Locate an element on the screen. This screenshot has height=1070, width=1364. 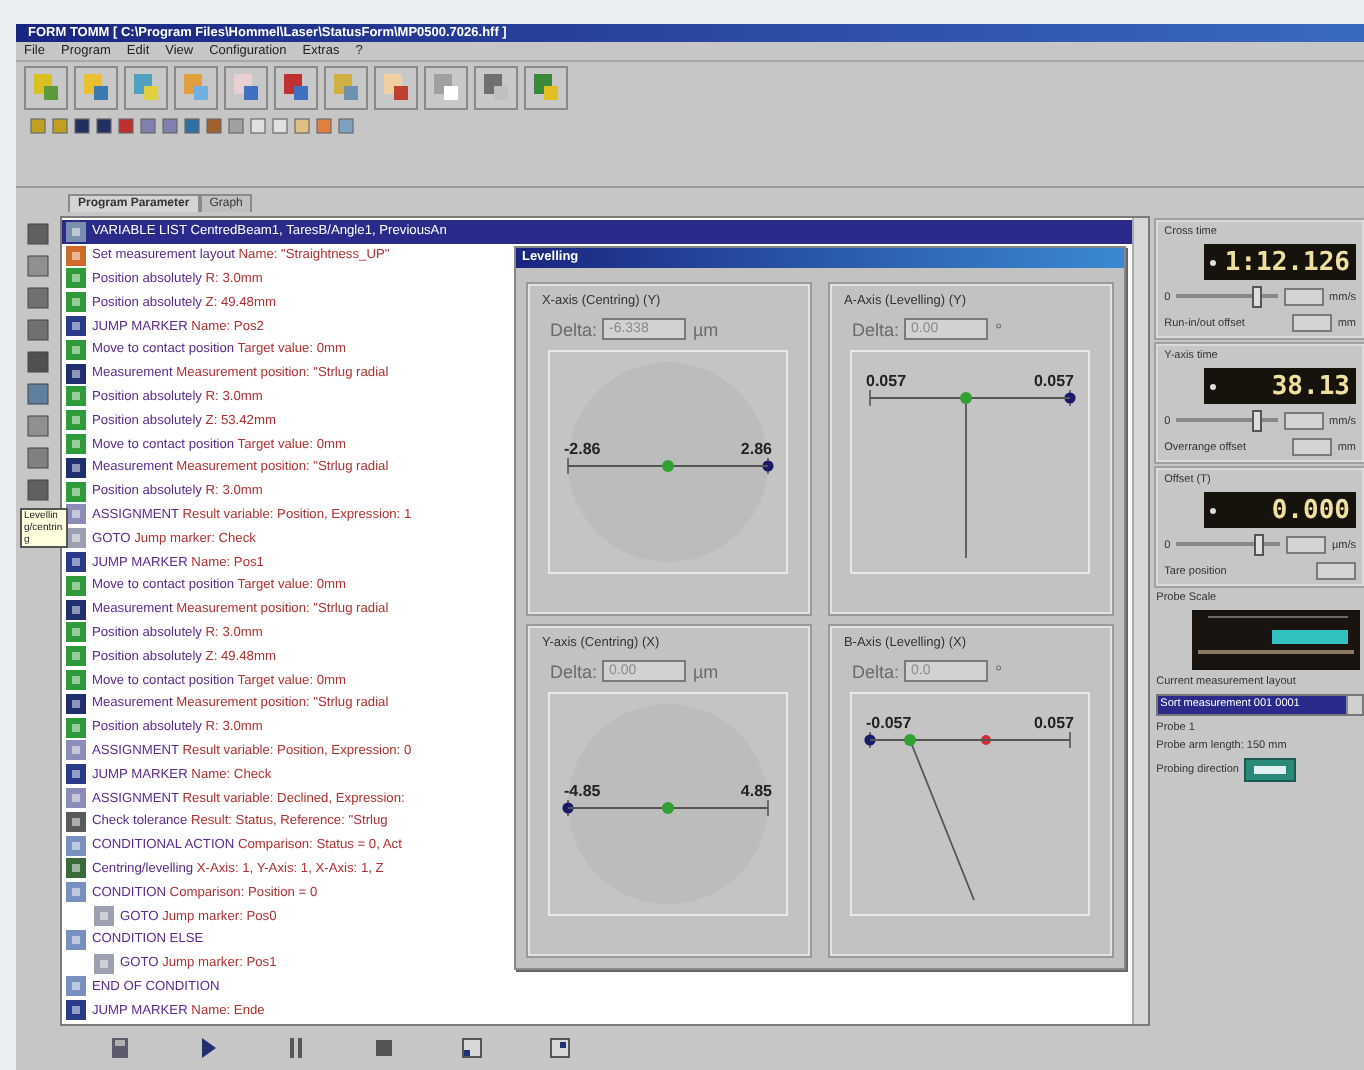
scale-label: -0.057 is located at coordinates (889, 723).